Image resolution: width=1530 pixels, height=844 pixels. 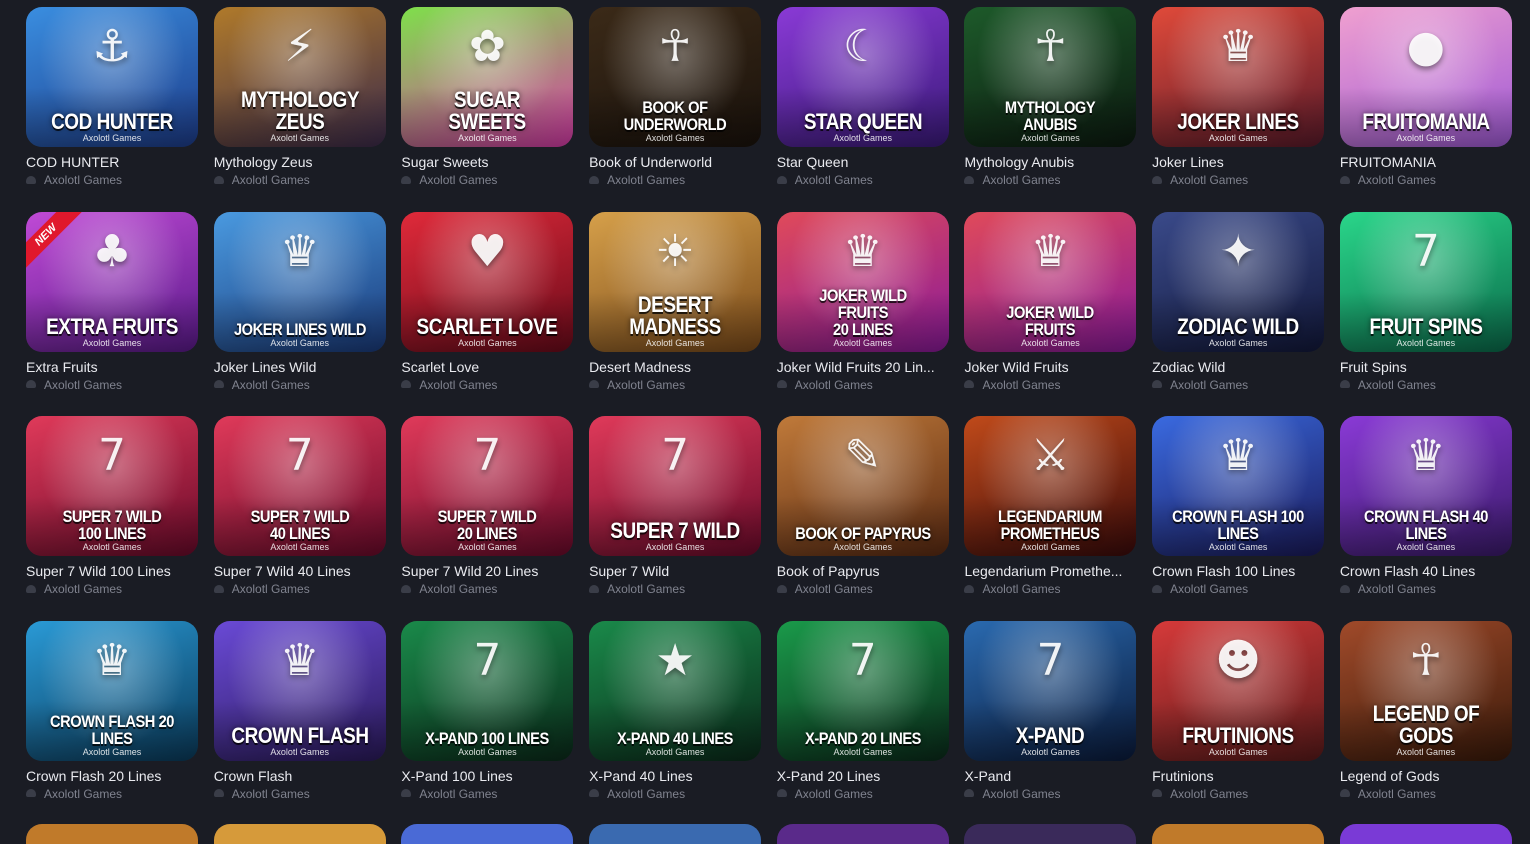 What do you see at coordinates (675, 367) in the screenshot?
I see `game-name: Desert Madness` at bounding box center [675, 367].